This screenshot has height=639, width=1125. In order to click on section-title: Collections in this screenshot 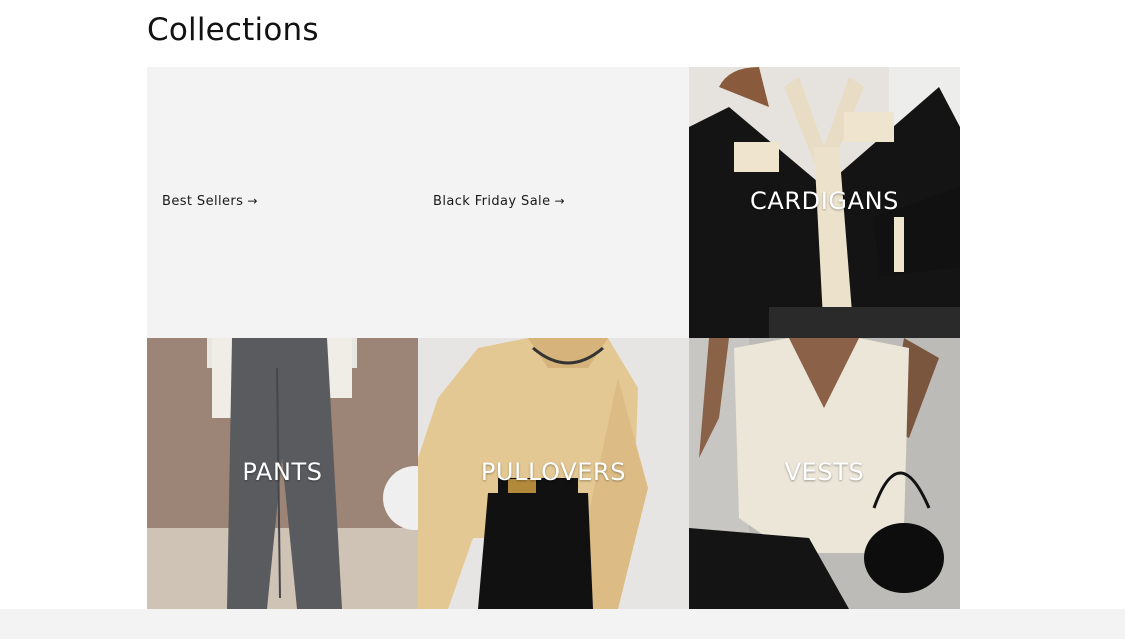, I will do `click(233, 30)`.